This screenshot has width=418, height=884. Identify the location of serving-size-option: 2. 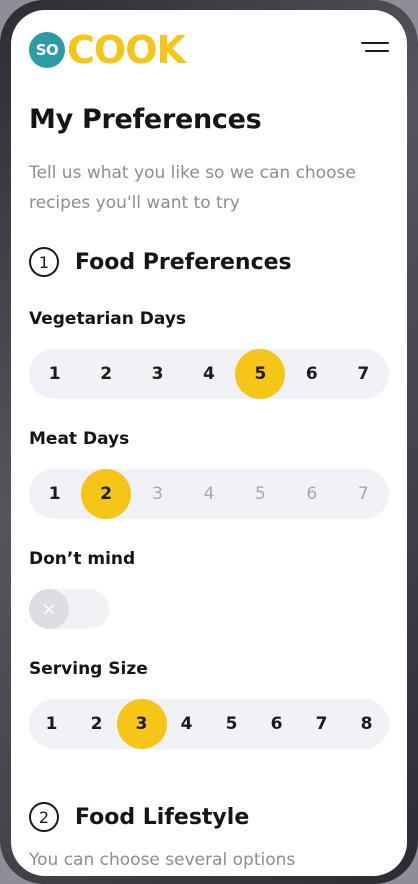
(96, 724).